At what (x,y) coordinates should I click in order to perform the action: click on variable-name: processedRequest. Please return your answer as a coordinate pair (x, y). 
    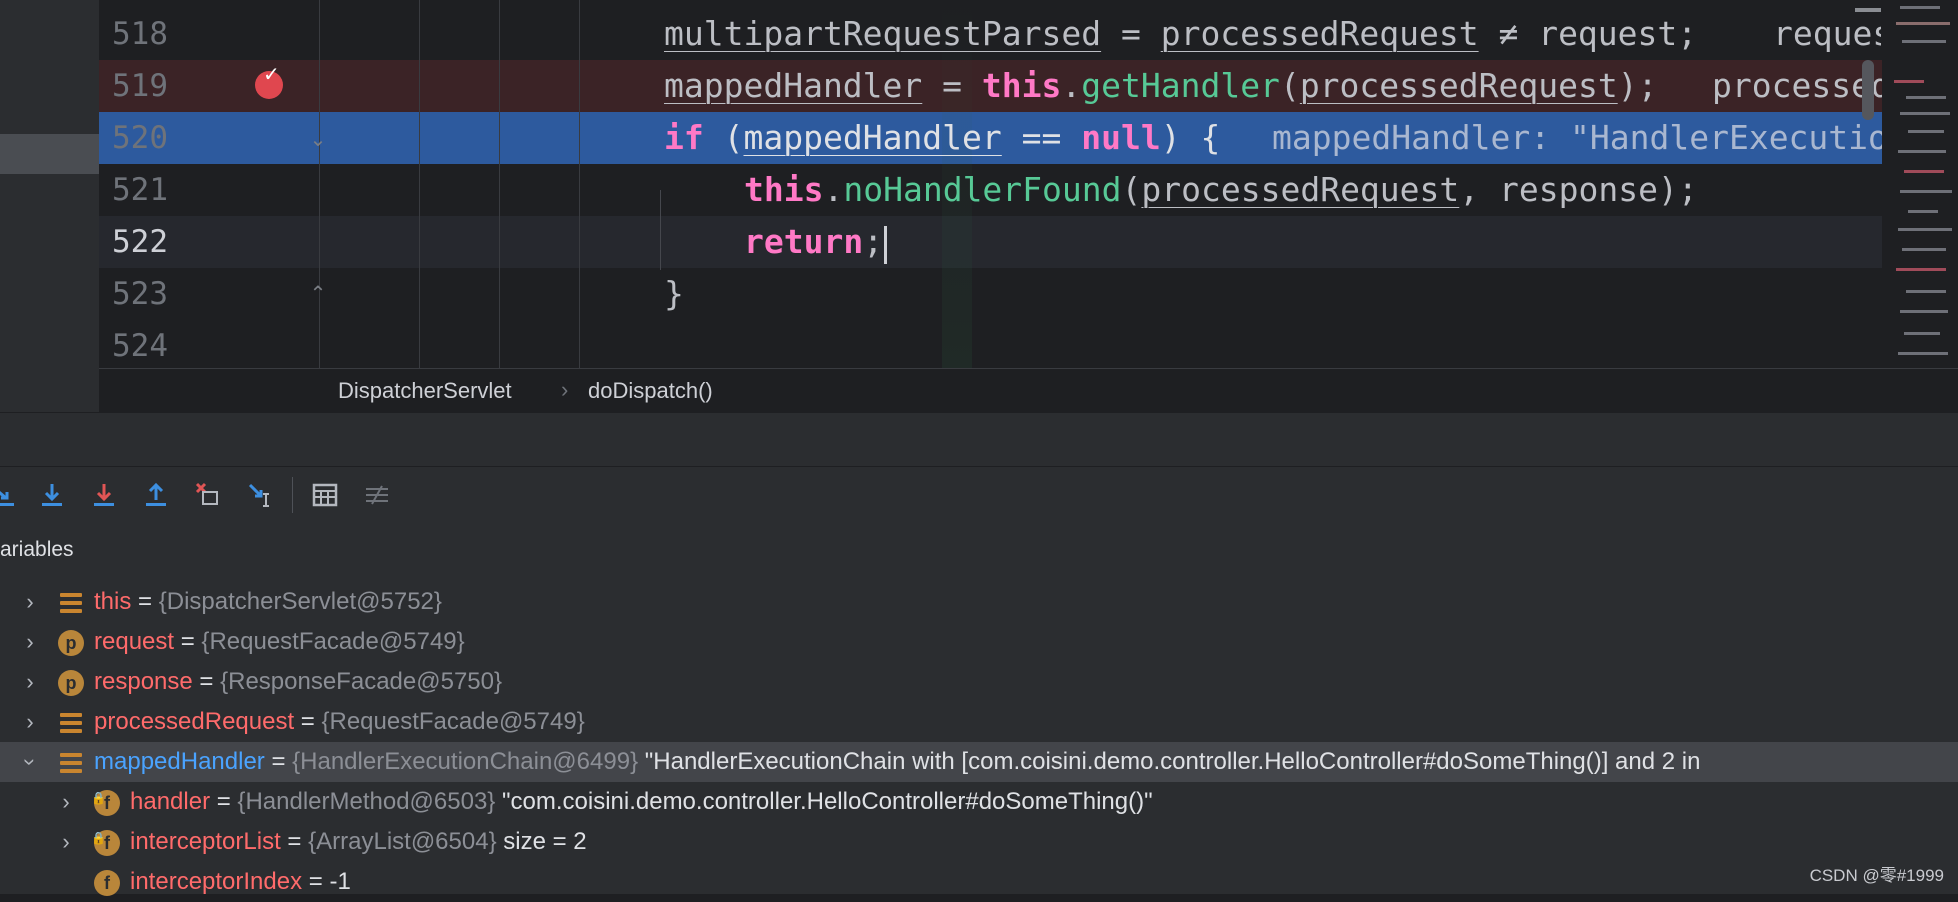
    Looking at the image, I should click on (194, 721).